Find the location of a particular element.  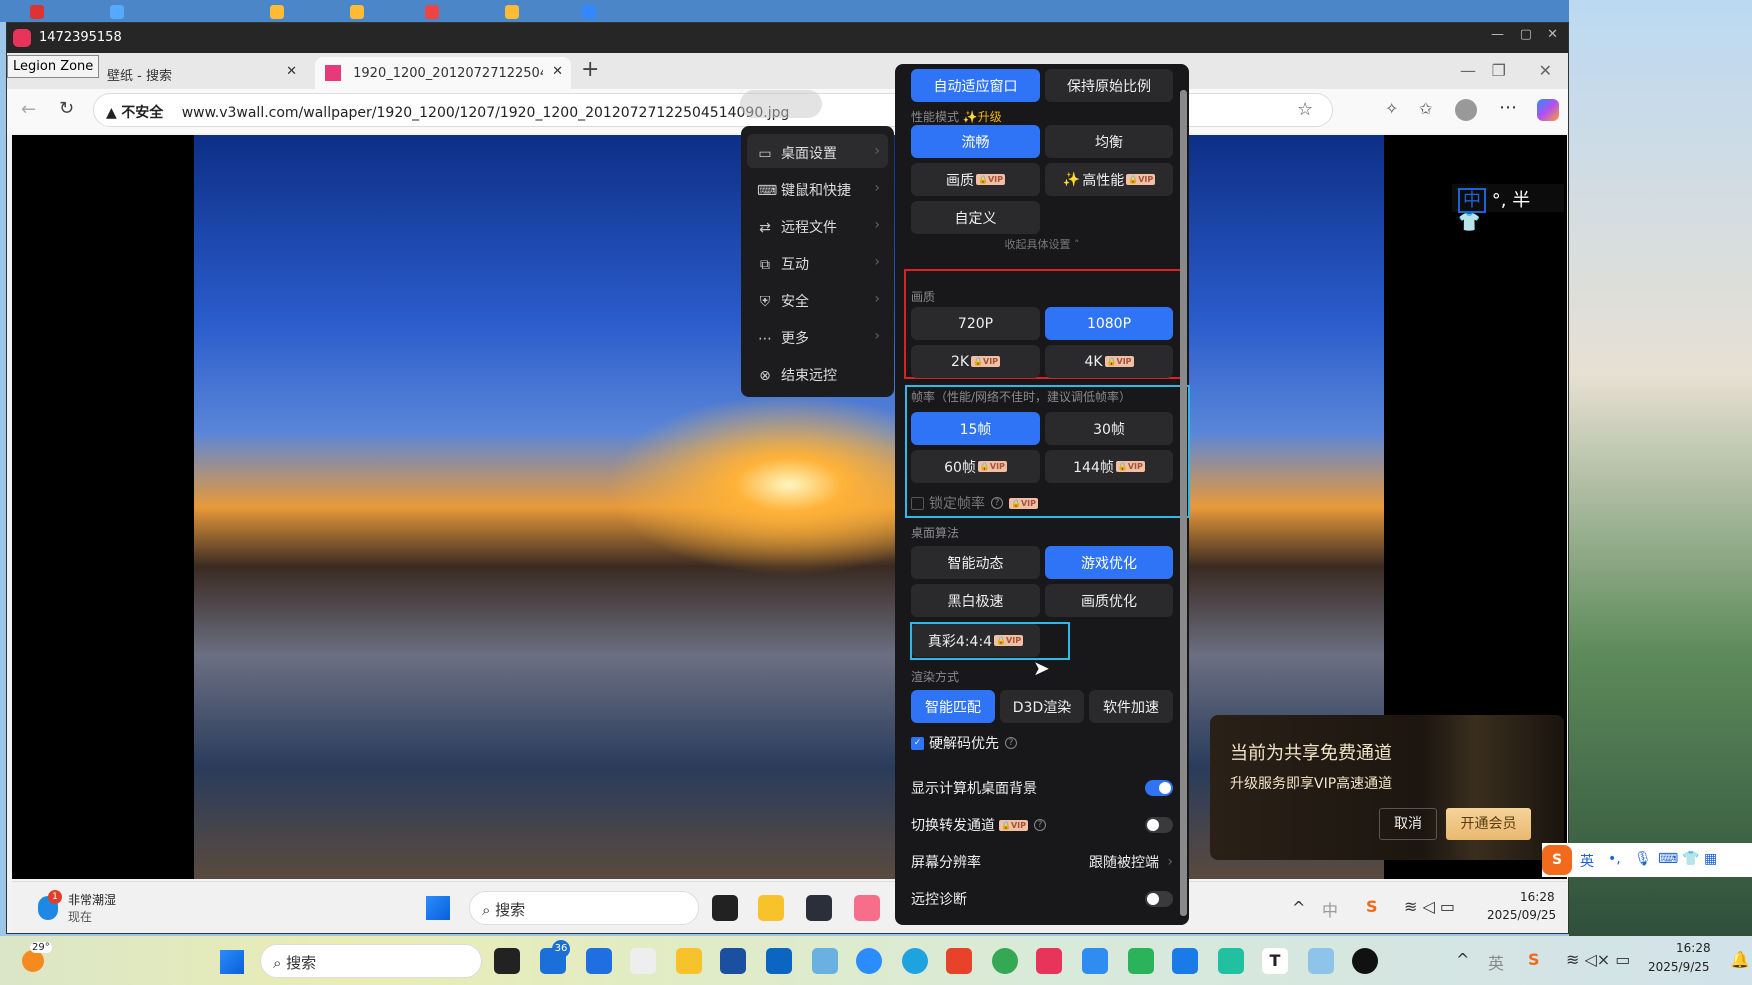

tab-wallpaper: 1920_1200_201207271225045140 ✕ is located at coordinates (443, 73).